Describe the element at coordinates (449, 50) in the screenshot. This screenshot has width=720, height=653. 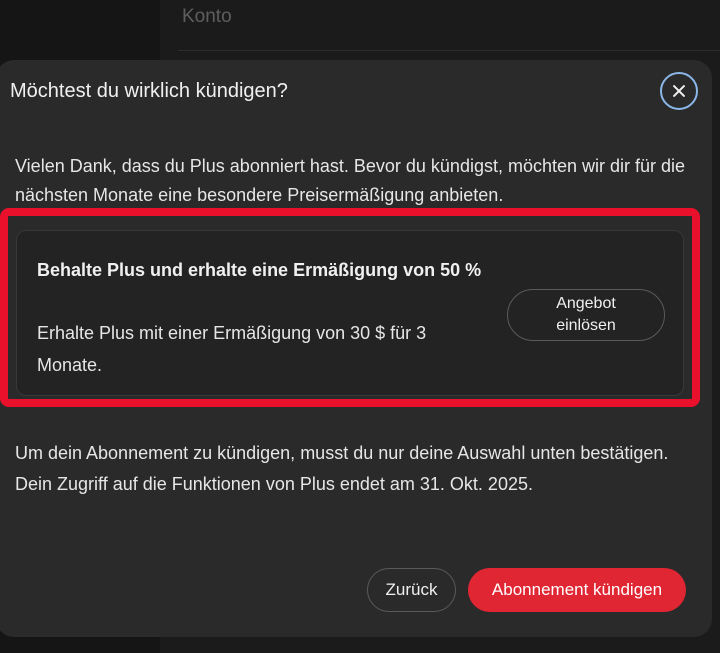
I see `background-divider` at that location.